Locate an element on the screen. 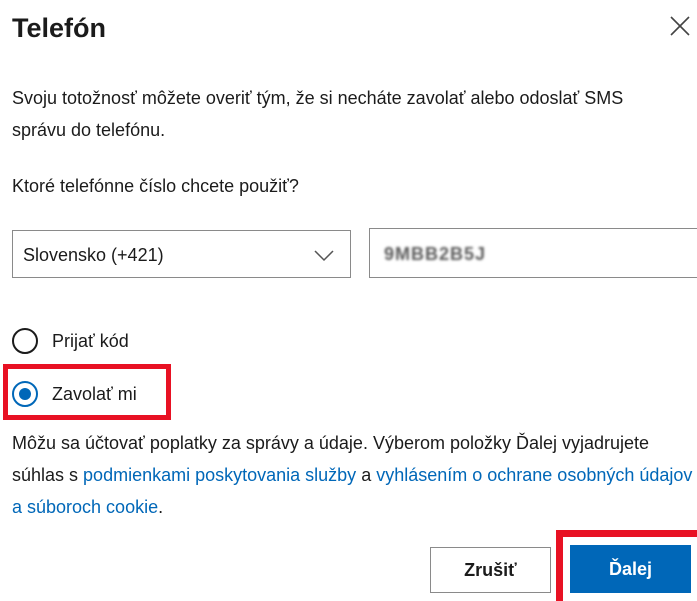 The width and height of the screenshot is (697, 601). radio-circle-selected is located at coordinates (25, 394).